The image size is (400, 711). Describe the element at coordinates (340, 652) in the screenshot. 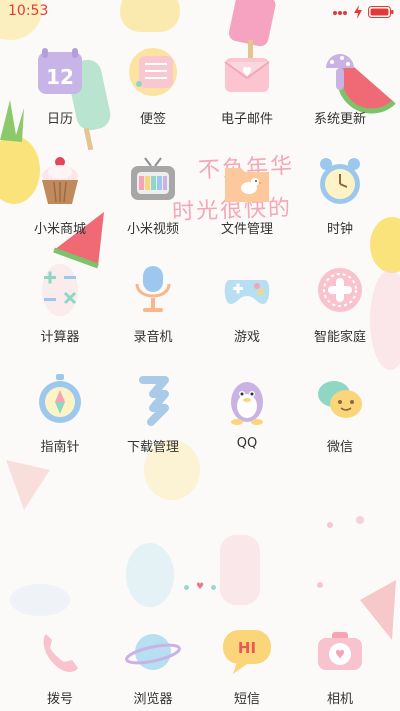

I see `camera-icon` at that location.